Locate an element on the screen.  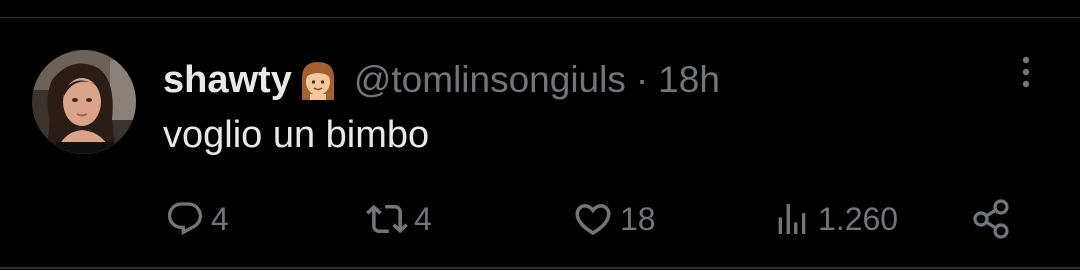
more-options-button is located at coordinates (1026, 72).